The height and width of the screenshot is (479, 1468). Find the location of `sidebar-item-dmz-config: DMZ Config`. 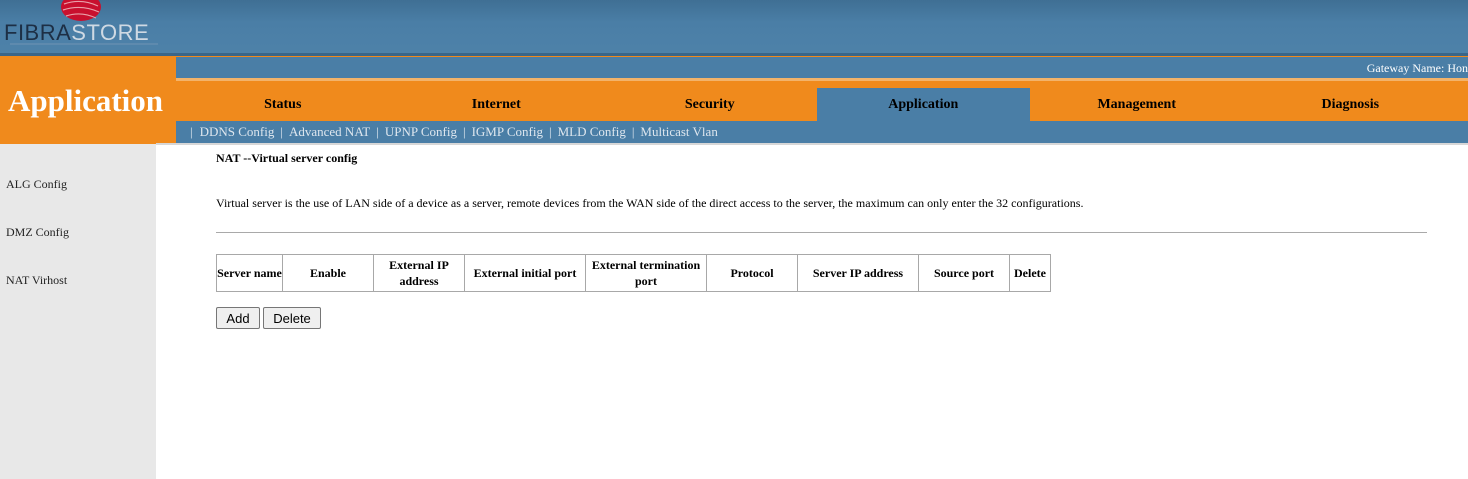

sidebar-item-dmz-config: DMZ Config is located at coordinates (37, 232).